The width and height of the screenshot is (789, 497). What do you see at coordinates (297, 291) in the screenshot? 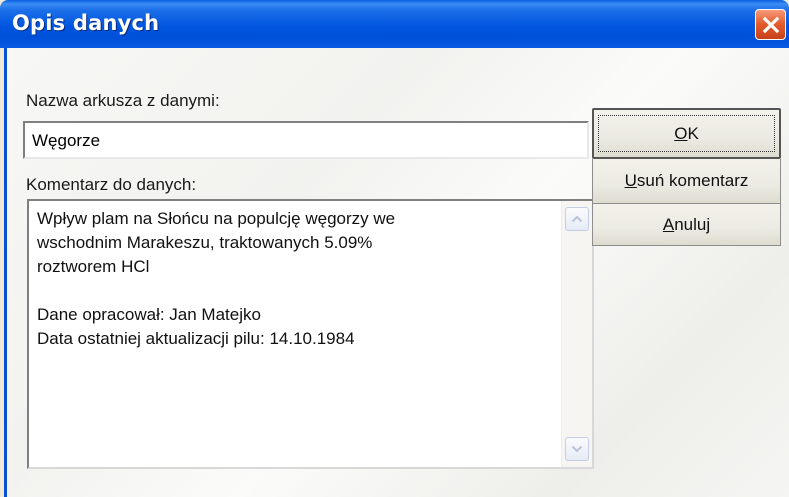
I see `comment-line` at bounding box center [297, 291].